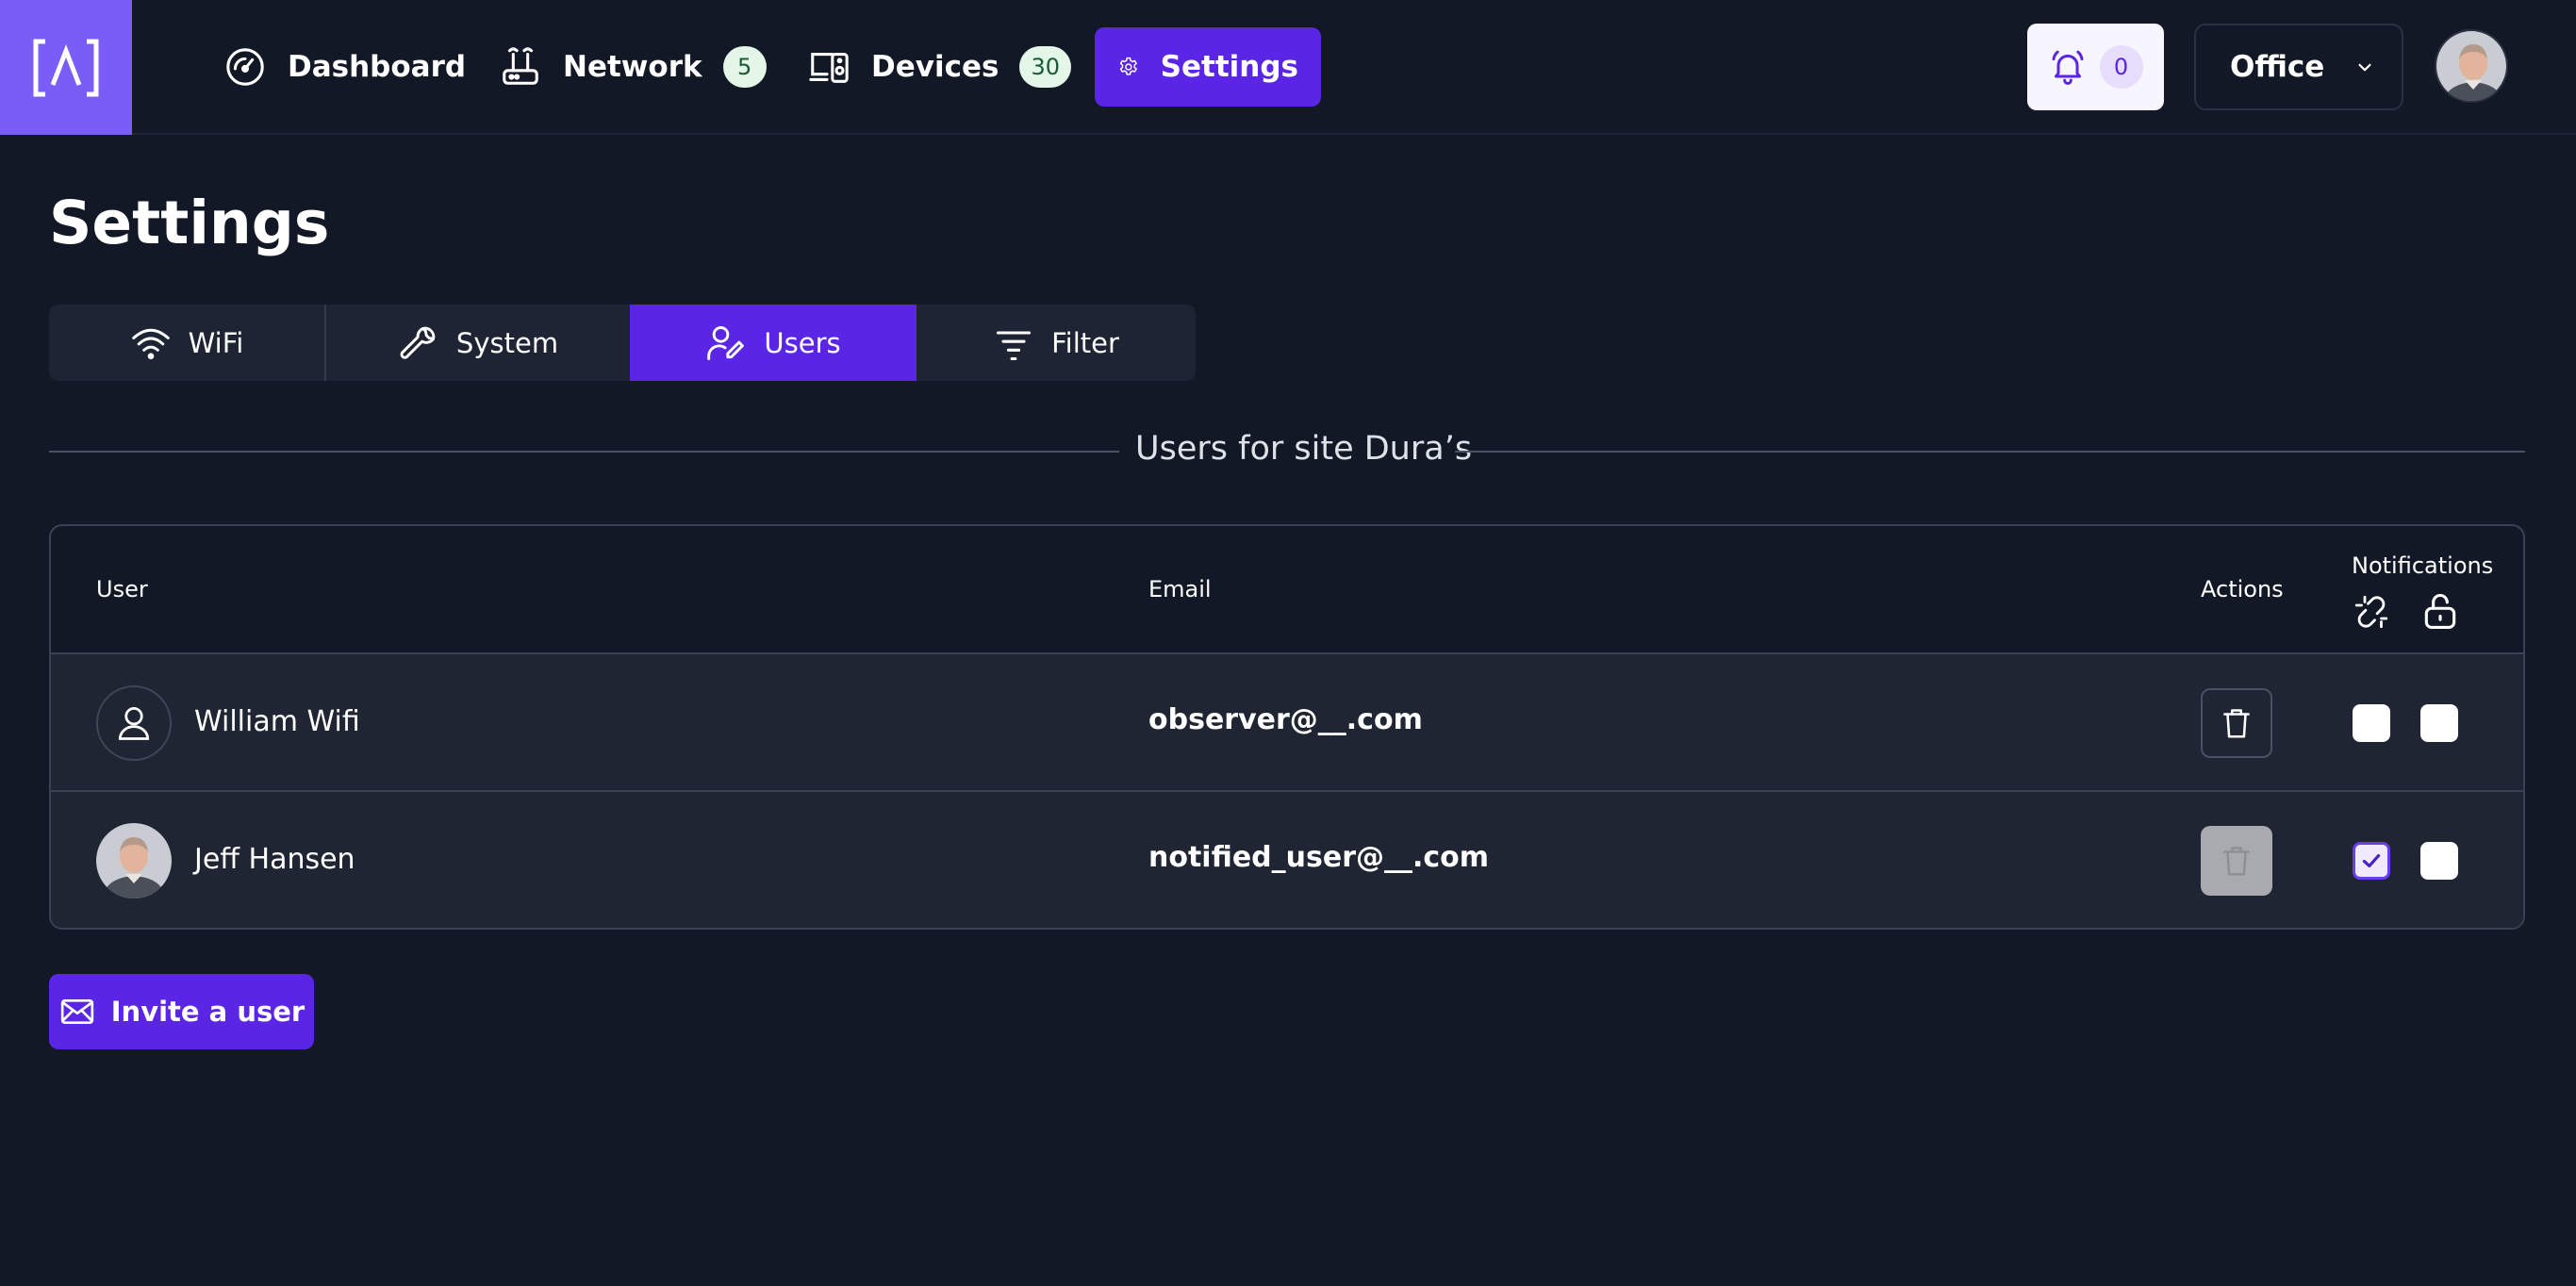  Describe the element at coordinates (520, 66) in the screenshot. I see `router-icon` at that location.